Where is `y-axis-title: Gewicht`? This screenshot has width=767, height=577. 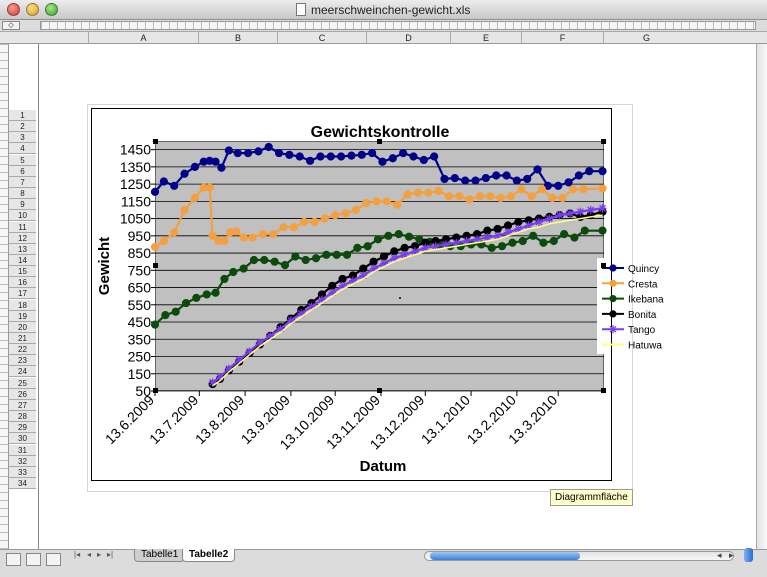 y-axis-title: Gewicht is located at coordinates (104, 266).